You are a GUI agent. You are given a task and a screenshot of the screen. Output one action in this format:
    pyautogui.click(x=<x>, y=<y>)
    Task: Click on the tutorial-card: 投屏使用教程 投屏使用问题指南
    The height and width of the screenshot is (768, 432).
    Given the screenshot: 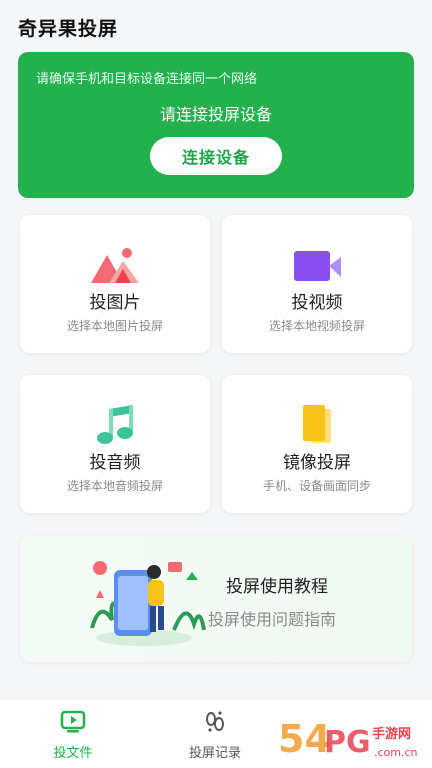 What is the action you would take?
    pyautogui.click(x=216, y=599)
    